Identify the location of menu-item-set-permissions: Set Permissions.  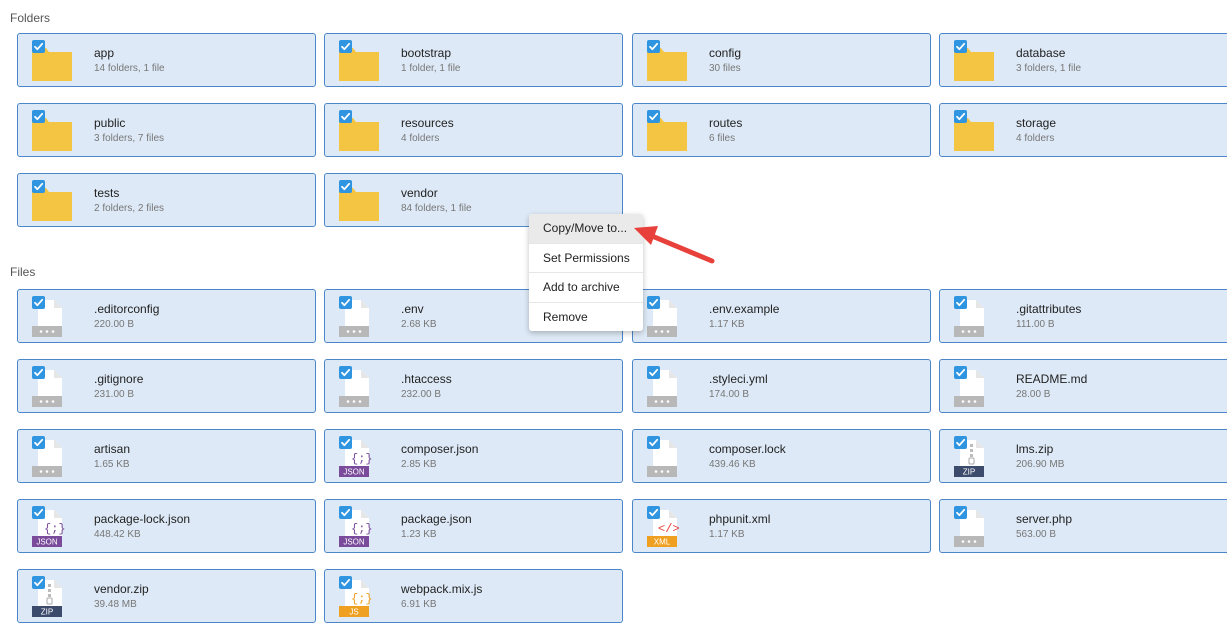
(586, 258).